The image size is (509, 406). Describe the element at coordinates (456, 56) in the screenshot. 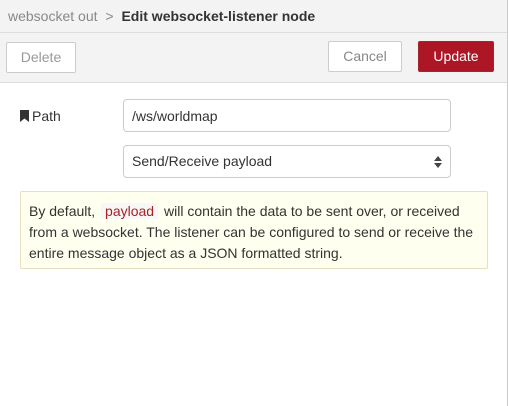

I see `update-button: Update` at that location.